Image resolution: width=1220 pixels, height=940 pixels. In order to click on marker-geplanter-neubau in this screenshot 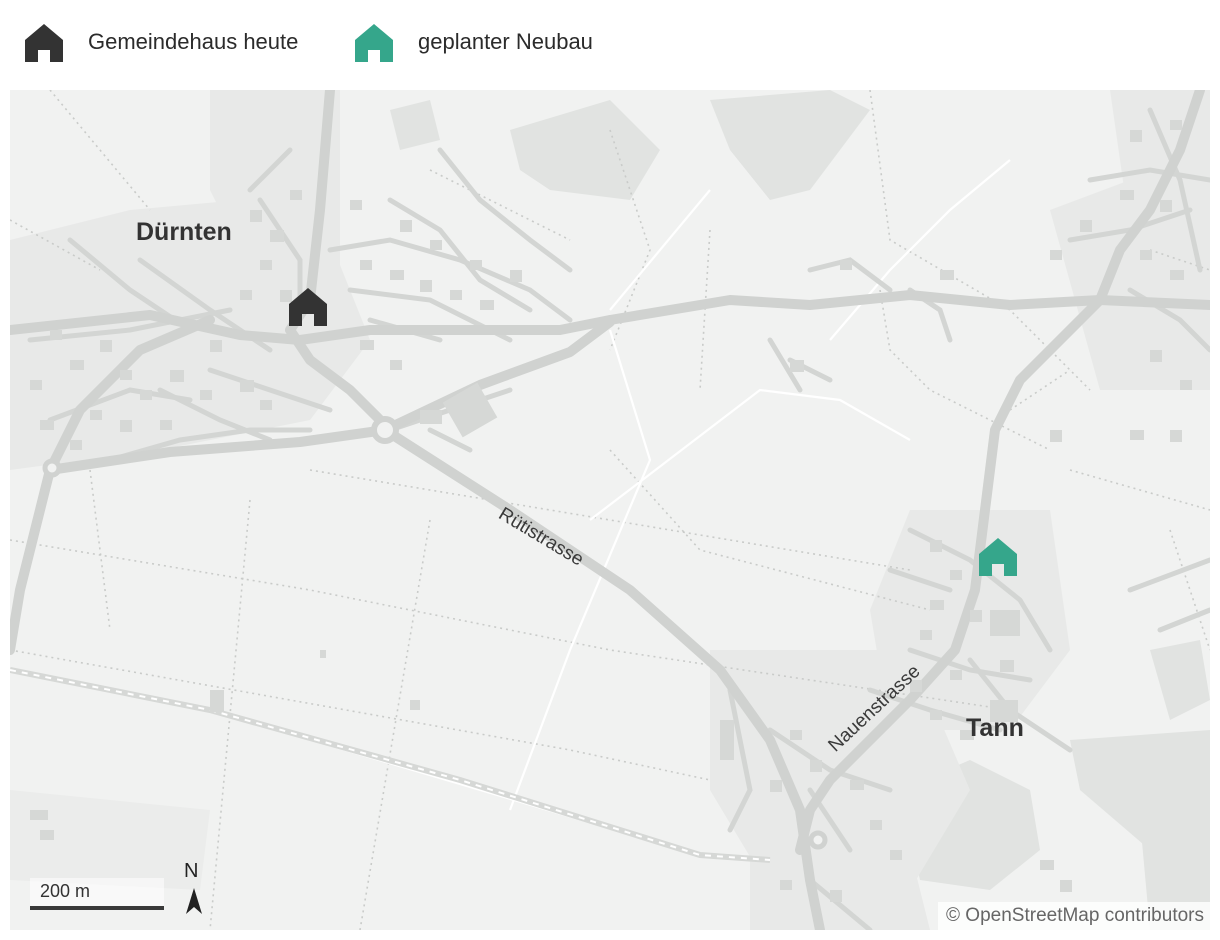, I will do `click(998, 556)`.